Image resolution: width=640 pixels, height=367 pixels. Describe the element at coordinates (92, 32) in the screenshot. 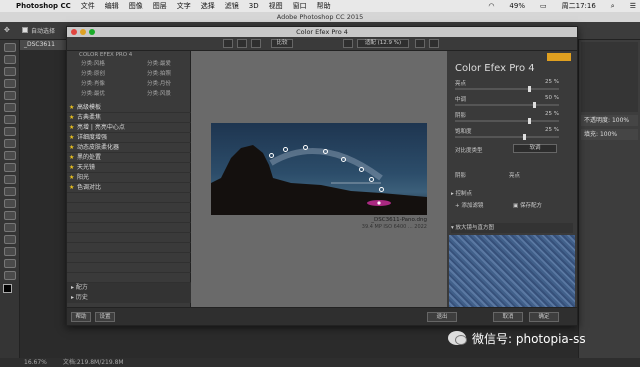

I see `zoom-icon` at that location.